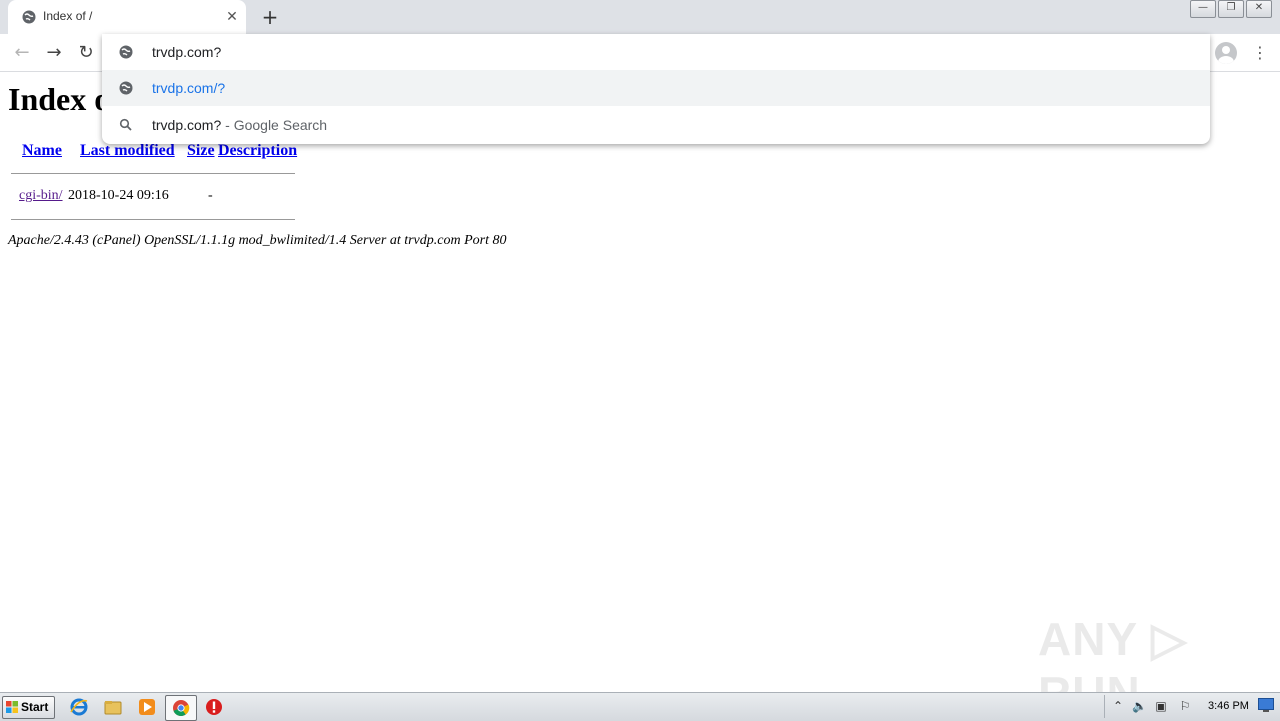 Image resolution: width=1280 pixels, height=721 pixels. I want to click on minimize-button: —, so click(1203, 9).